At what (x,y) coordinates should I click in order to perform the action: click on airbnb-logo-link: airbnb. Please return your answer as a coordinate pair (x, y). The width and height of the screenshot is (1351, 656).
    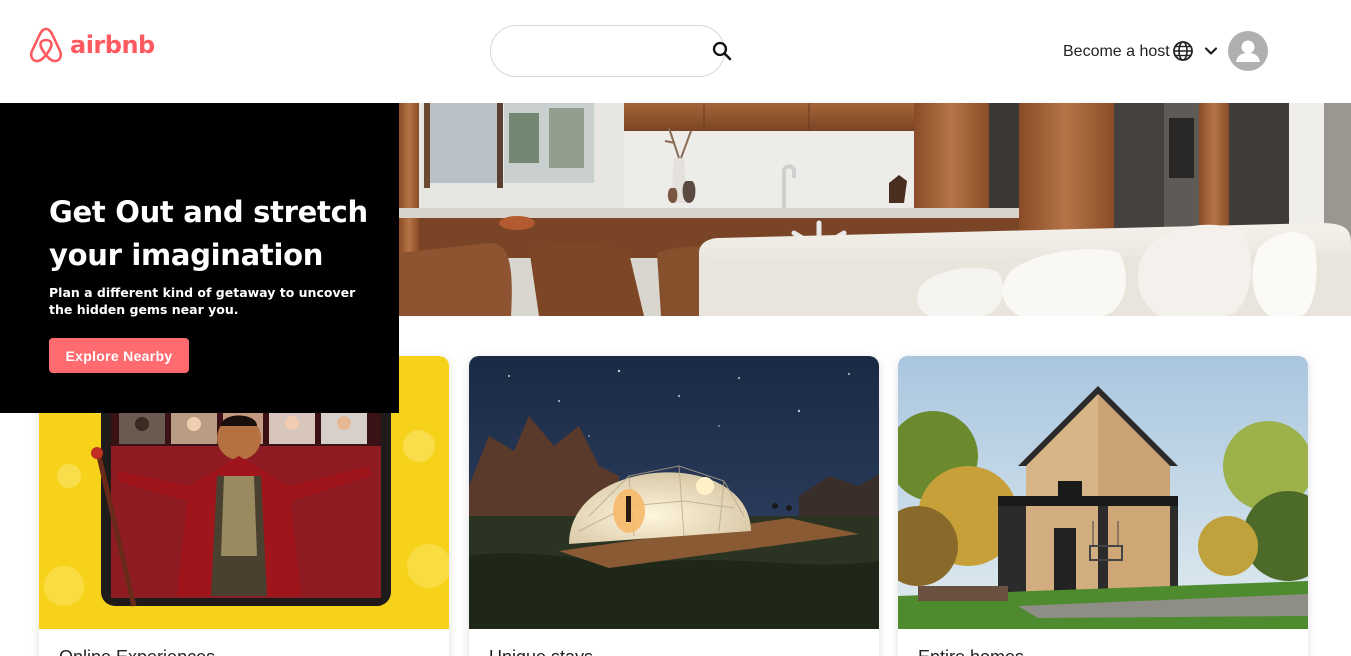
    Looking at the image, I should click on (91, 45).